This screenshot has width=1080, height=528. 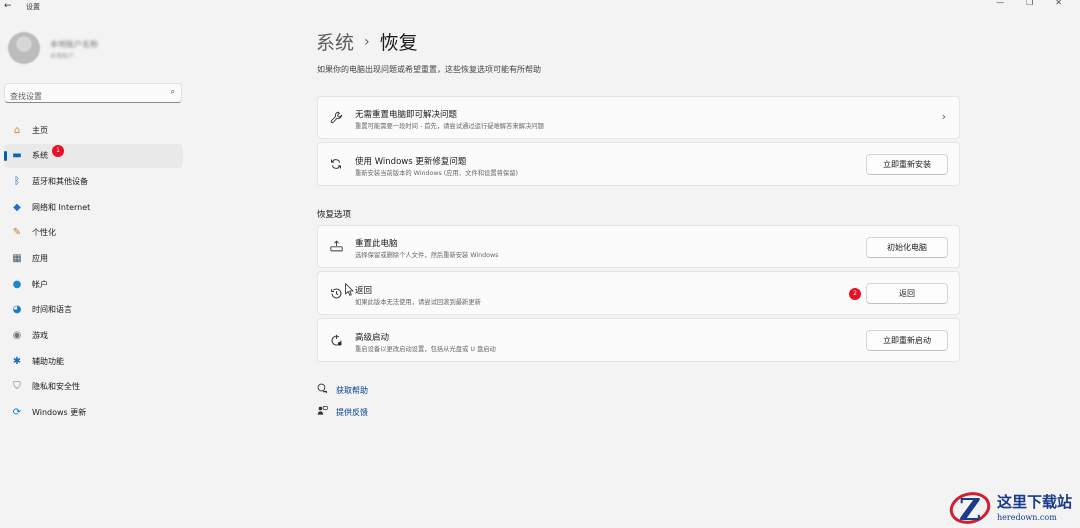 I want to click on go-back-card: 返回 如果此版本无法使用，请尝试回滚到最新更新 2 返回, so click(x=638, y=293).